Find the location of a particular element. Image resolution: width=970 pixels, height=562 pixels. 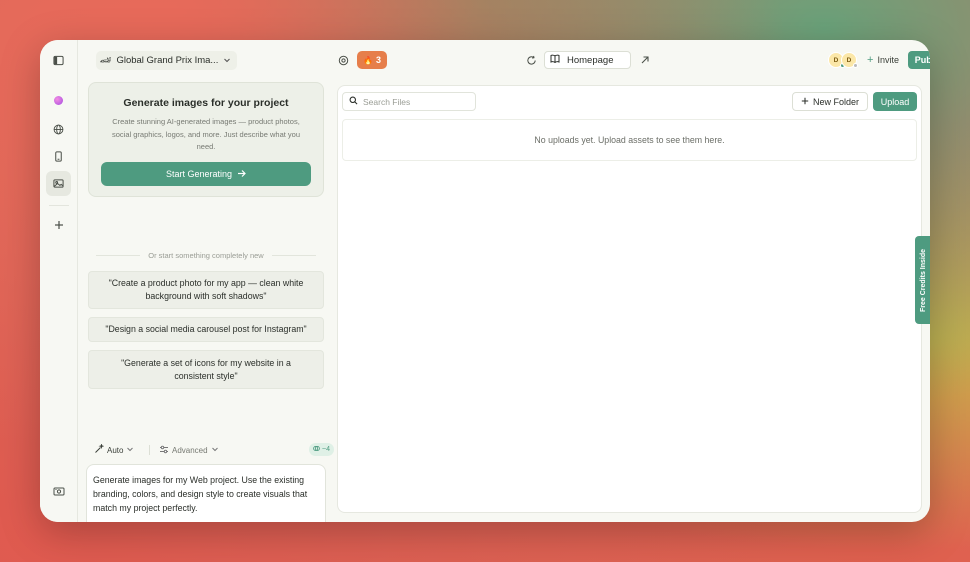

mode-selector: Auto is located at coordinates (114, 450).